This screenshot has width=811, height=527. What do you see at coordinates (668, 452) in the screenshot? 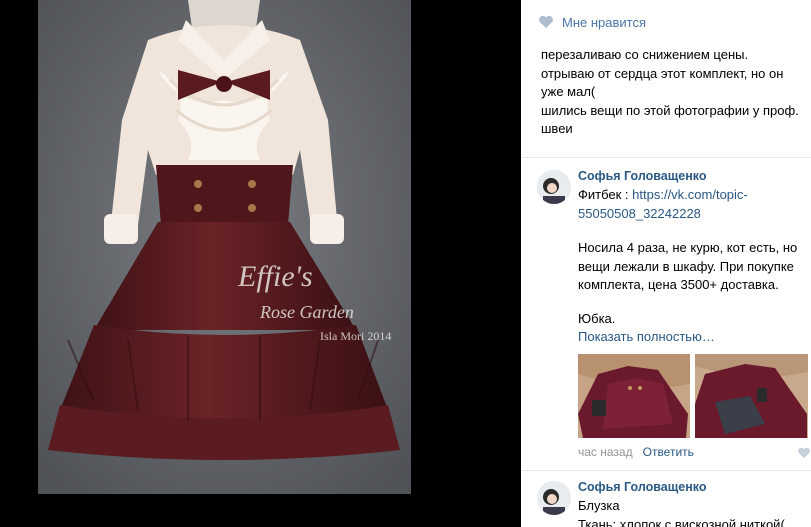
I see `reply-button: Ответить` at bounding box center [668, 452].